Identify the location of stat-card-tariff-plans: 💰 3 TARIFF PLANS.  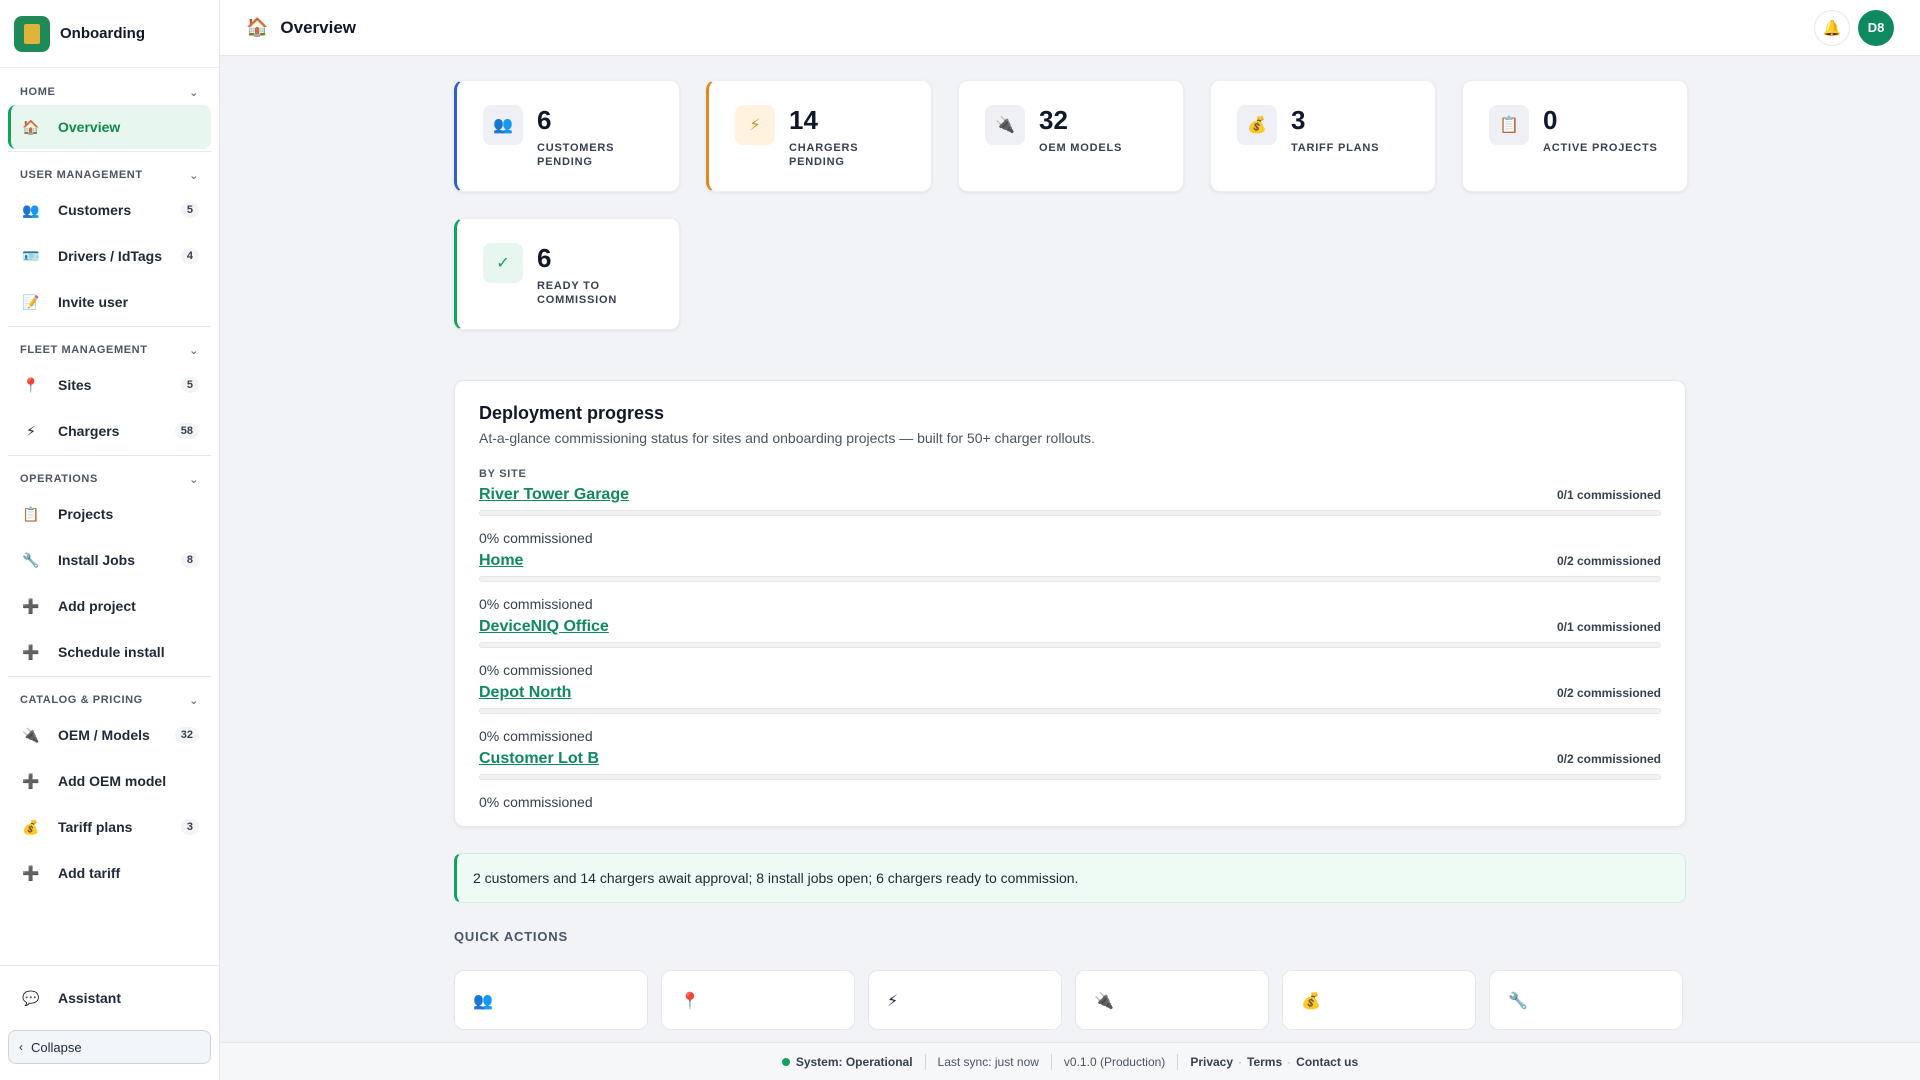
(1323, 136).